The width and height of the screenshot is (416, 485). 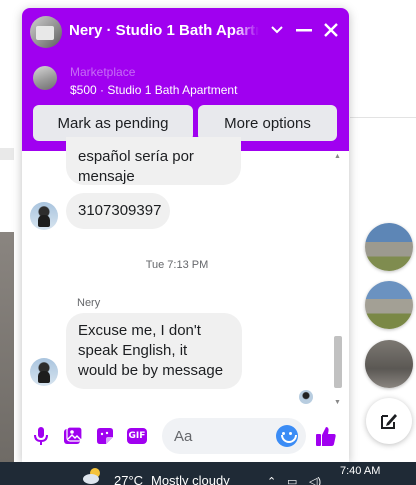 What do you see at coordinates (304, 30) in the screenshot?
I see `minimize-icon` at bounding box center [304, 30].